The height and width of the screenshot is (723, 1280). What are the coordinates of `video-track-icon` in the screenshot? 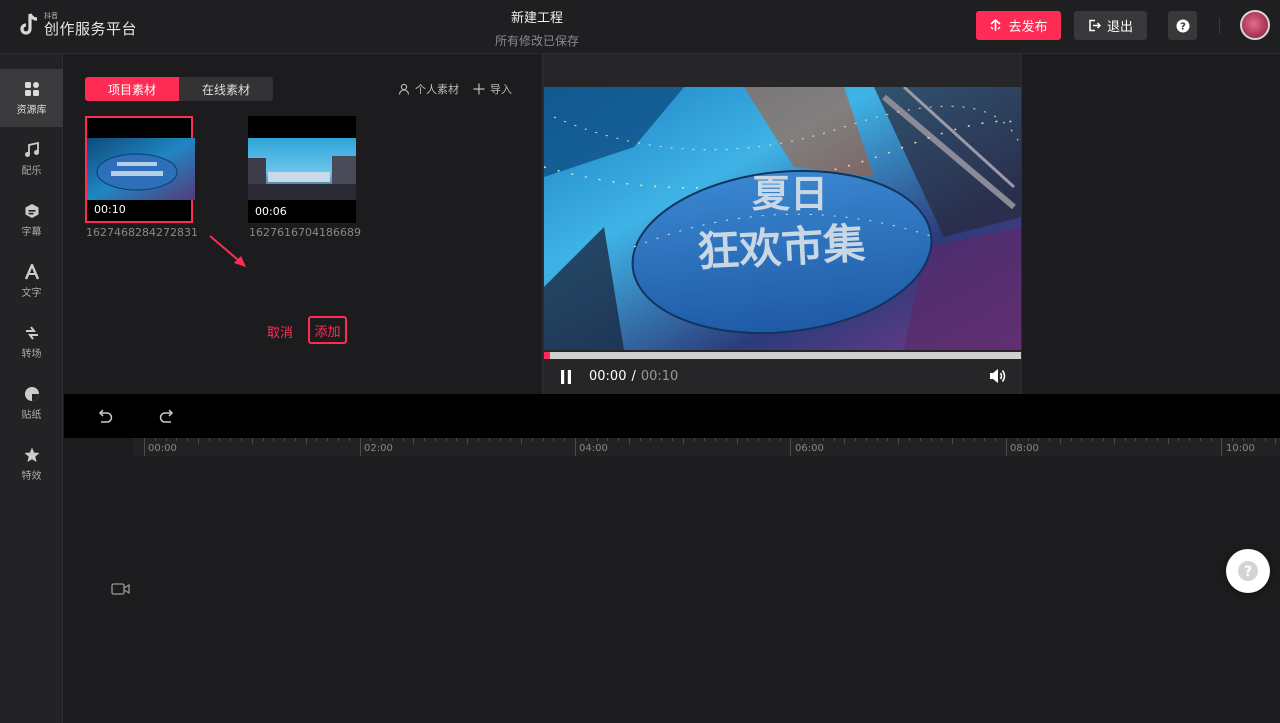 It's located at (120, 589).